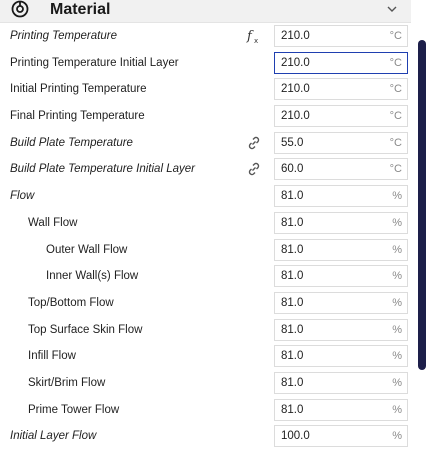  I want to click on build-plate-temperature-unit: °C, so click(395, 142).